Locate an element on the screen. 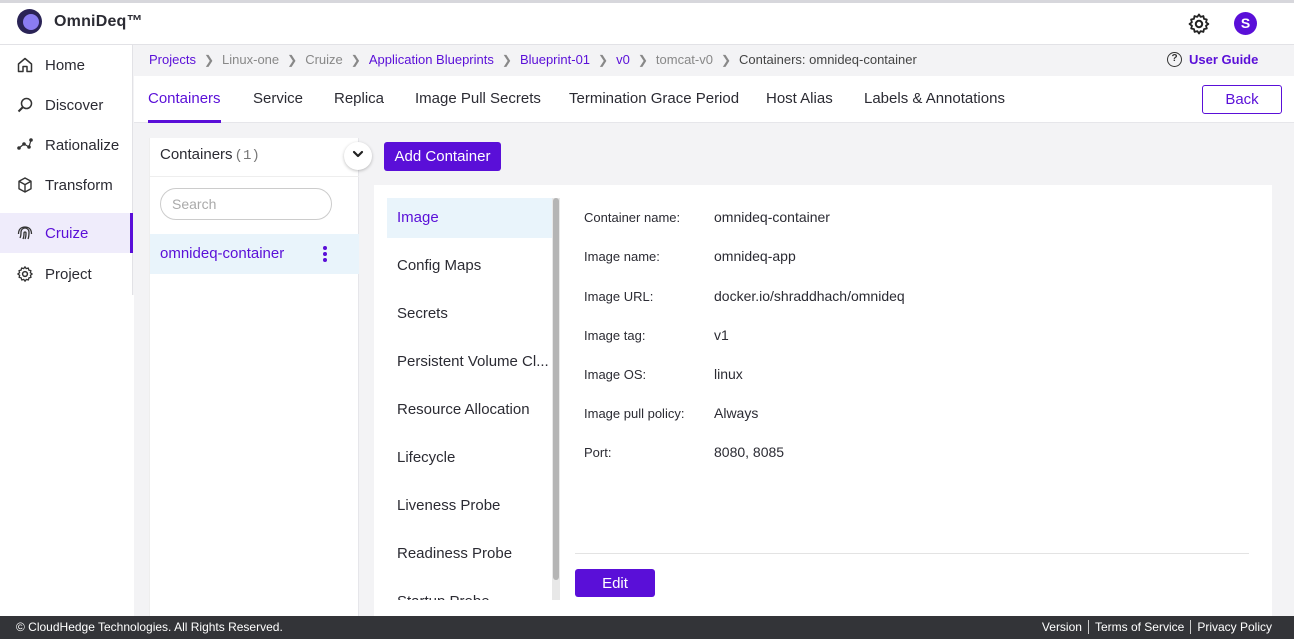  subnav-resource-allocation: Resource Allocation is located at coordinates (470, 410).